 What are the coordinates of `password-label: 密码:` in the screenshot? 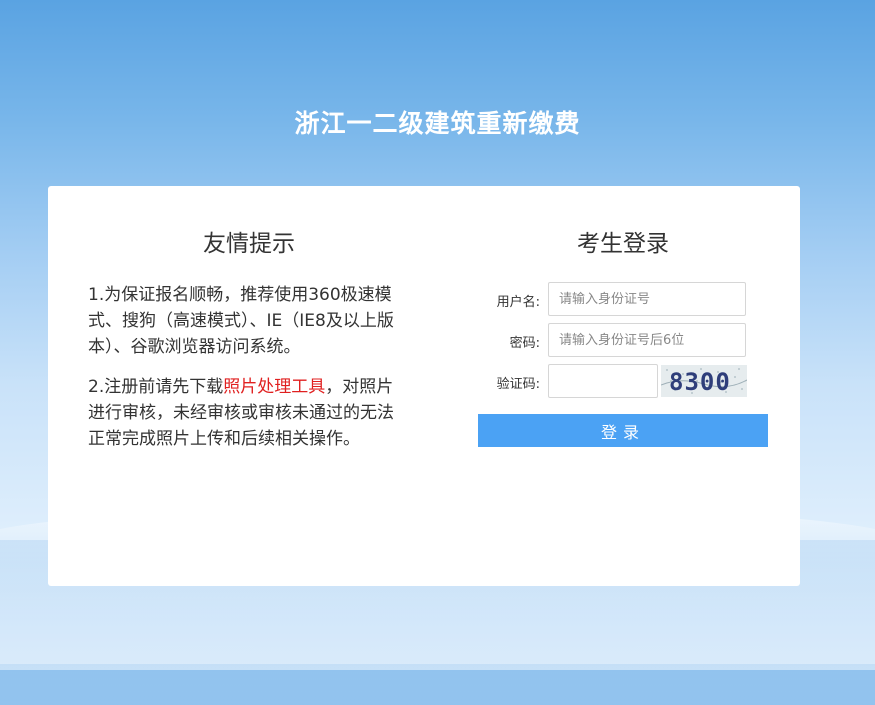 It's located at (524, 343).